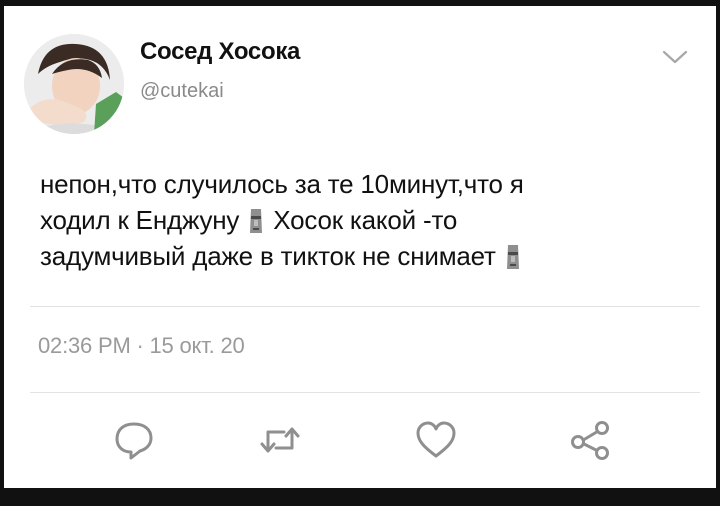  I want to click on chevron-down-icon, so click(675, 57).